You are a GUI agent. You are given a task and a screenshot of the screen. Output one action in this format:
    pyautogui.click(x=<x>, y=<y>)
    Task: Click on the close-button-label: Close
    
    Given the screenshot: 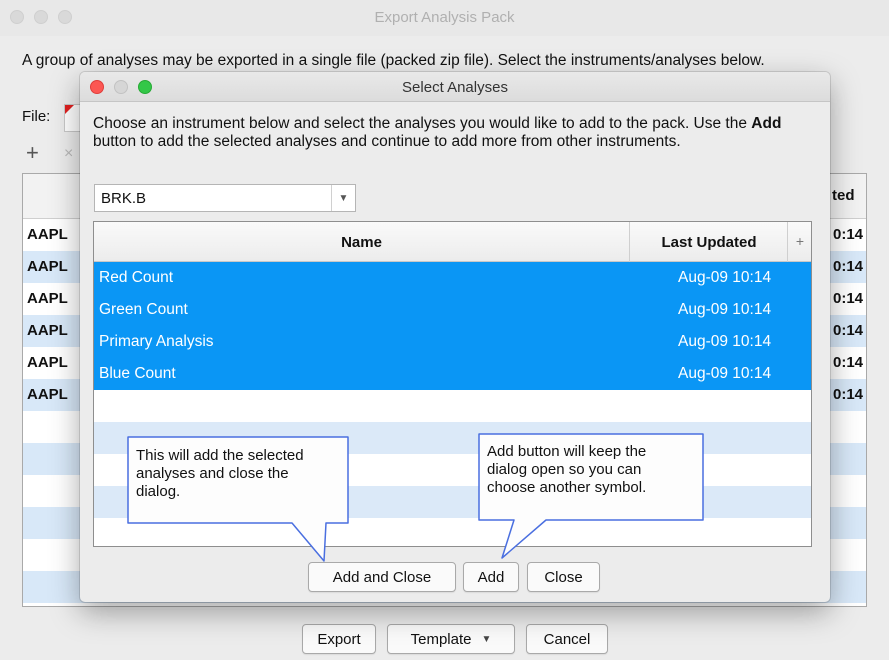 What is the action you would take?
    pyautogui.click(x=563, y=577)
    